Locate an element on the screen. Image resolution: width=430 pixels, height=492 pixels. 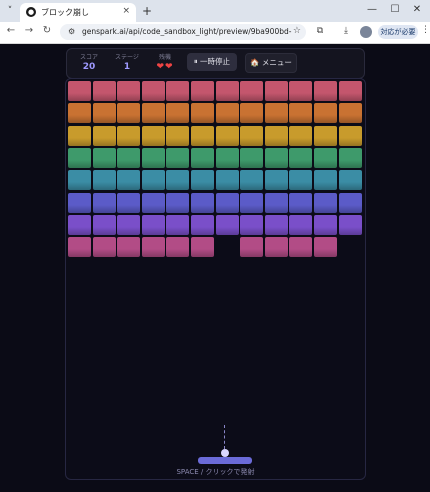
site-info-icon: ⚙ is located at coordinates (71, 31).